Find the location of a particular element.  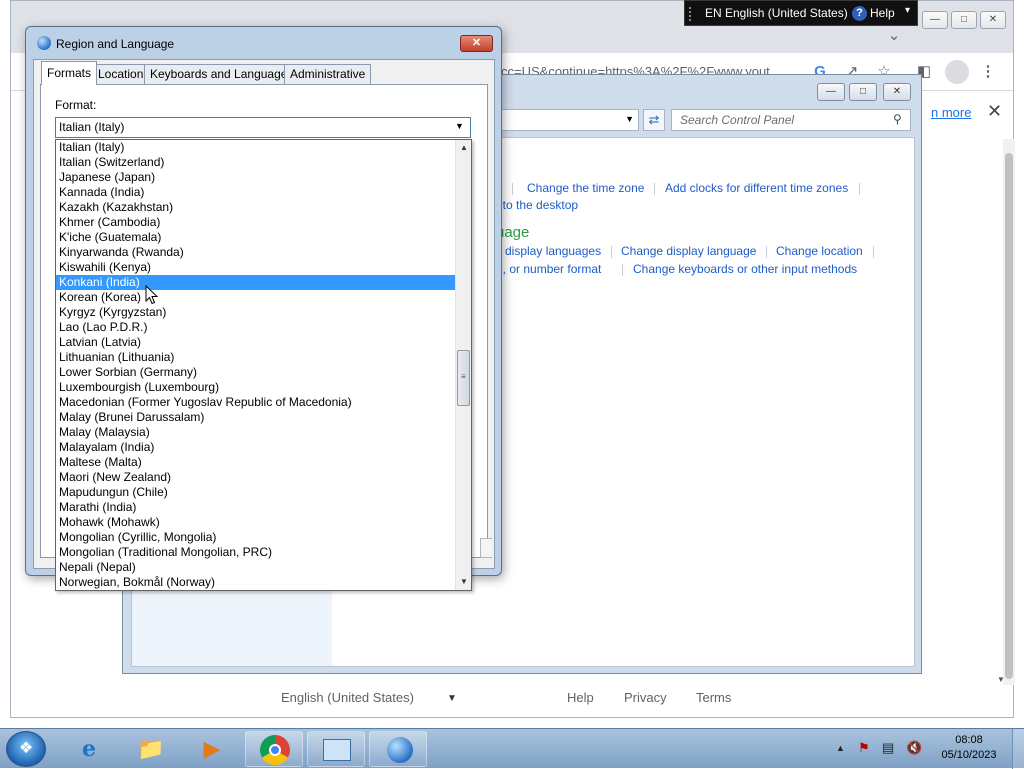

dropdown-scrollbar: ▲ ≡ ▼ is located at coordinates (463, 365).